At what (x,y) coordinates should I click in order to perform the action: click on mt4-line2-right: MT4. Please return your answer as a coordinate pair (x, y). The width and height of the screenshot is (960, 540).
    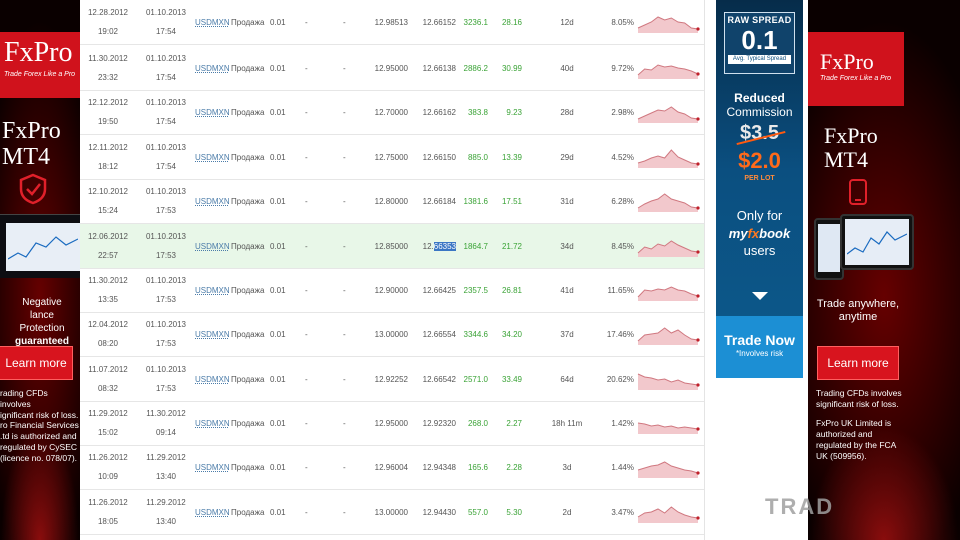
    Looking at the image, I should click on (846, 159).